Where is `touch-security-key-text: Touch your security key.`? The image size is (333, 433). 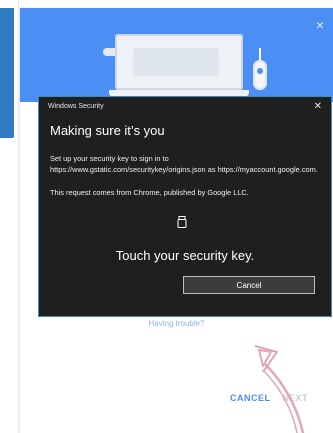 touch-security-key-text: Touch your security key. is located at coordinates (185, 255).